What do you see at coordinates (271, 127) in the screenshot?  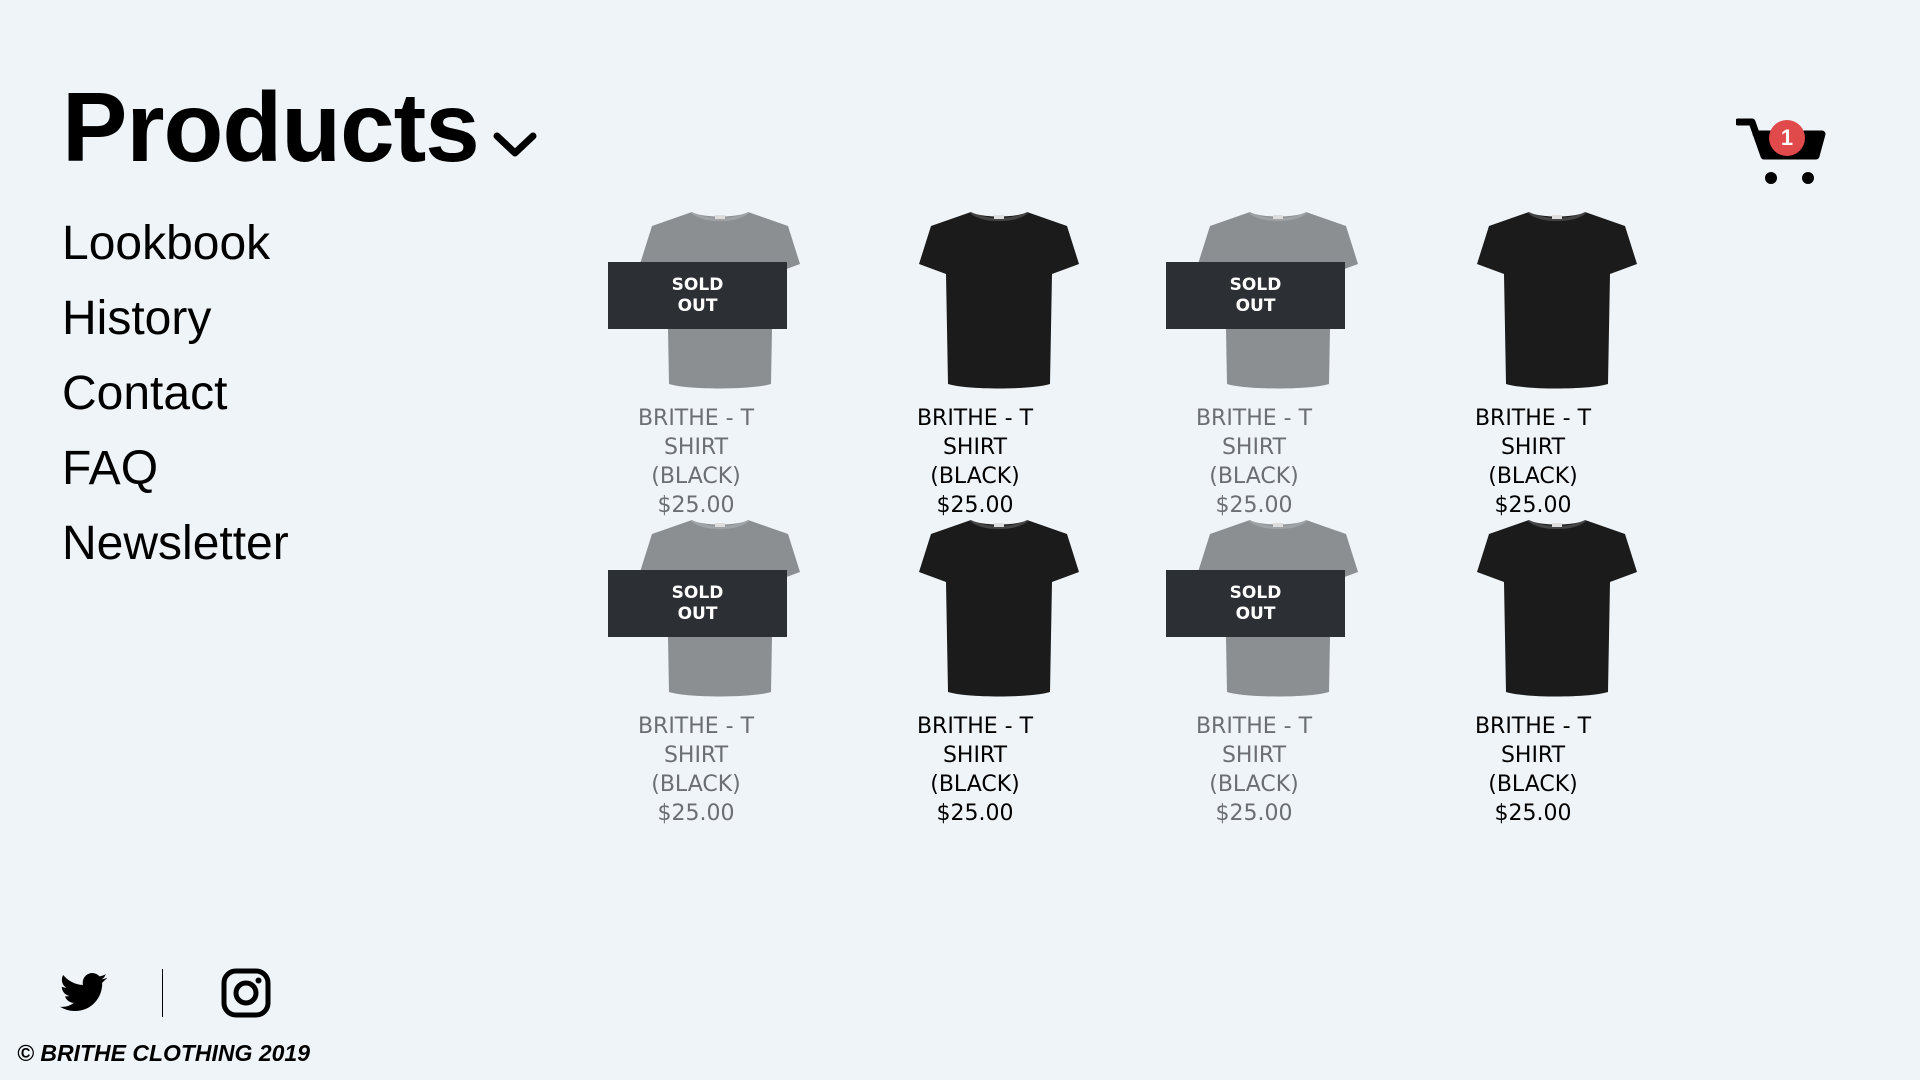 I see `page-title: Products` at bounding box center [271, 127].